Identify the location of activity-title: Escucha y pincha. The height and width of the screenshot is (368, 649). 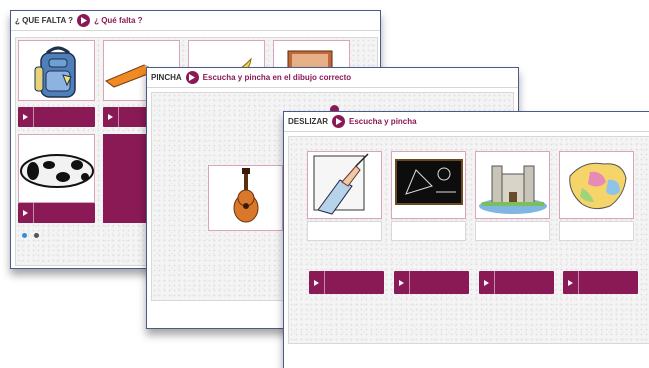
(383, 121).